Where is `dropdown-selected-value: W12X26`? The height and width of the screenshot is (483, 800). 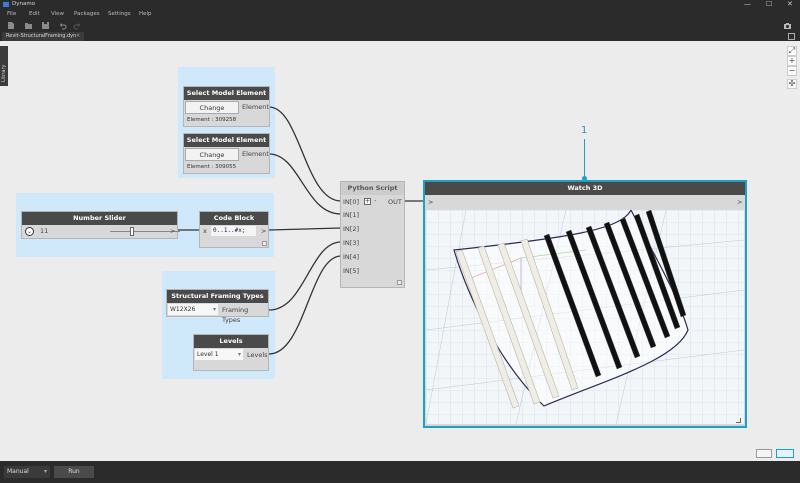 dropdown-selected-value: W12X26 is located at coordinates (183, 309).